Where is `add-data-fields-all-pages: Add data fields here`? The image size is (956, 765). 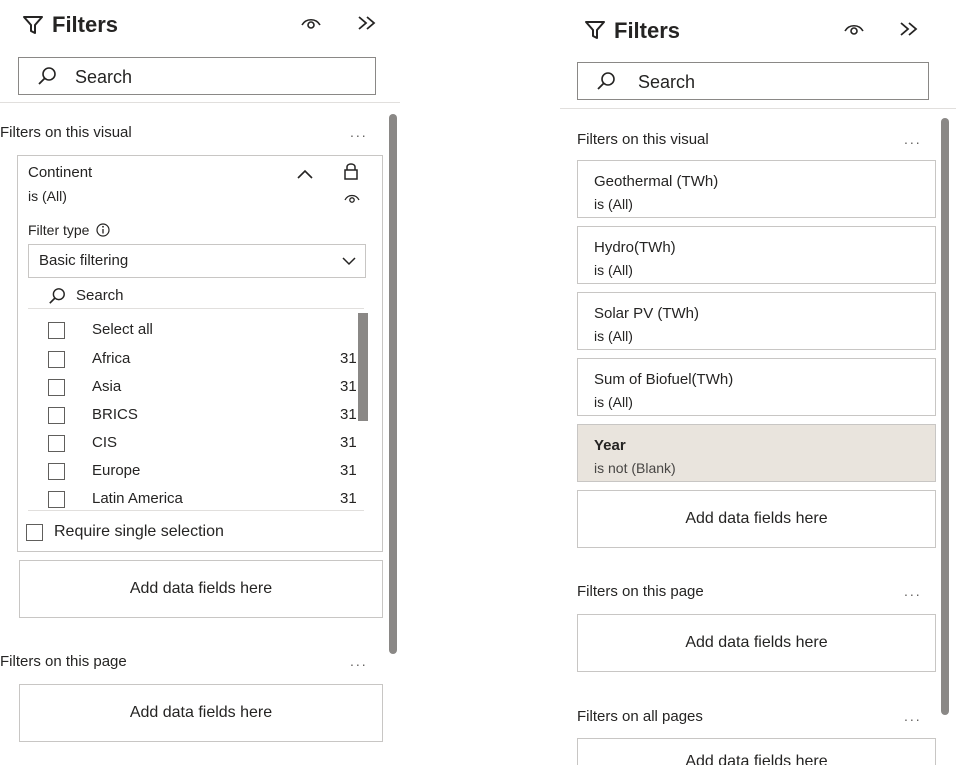 add-data-fields-all-pages: Add data fields here is located at coordinates (756, 751).